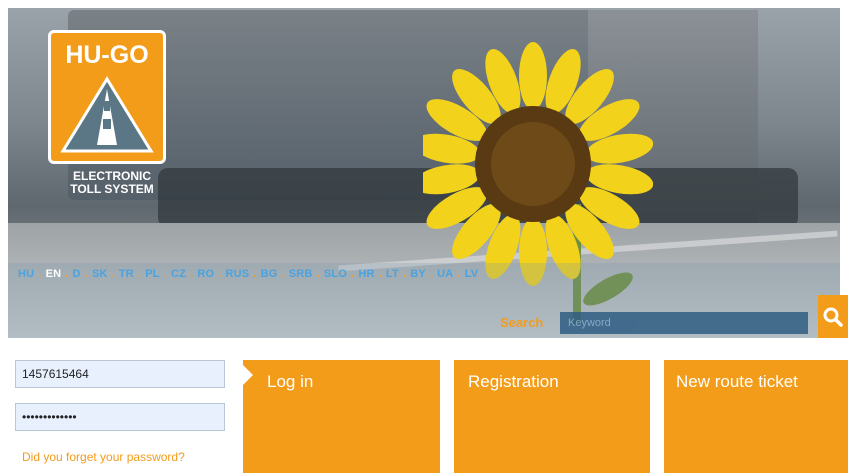  I want to click on logo-subtitle-line2: TOLL SYSTEM, so click(112, 189).